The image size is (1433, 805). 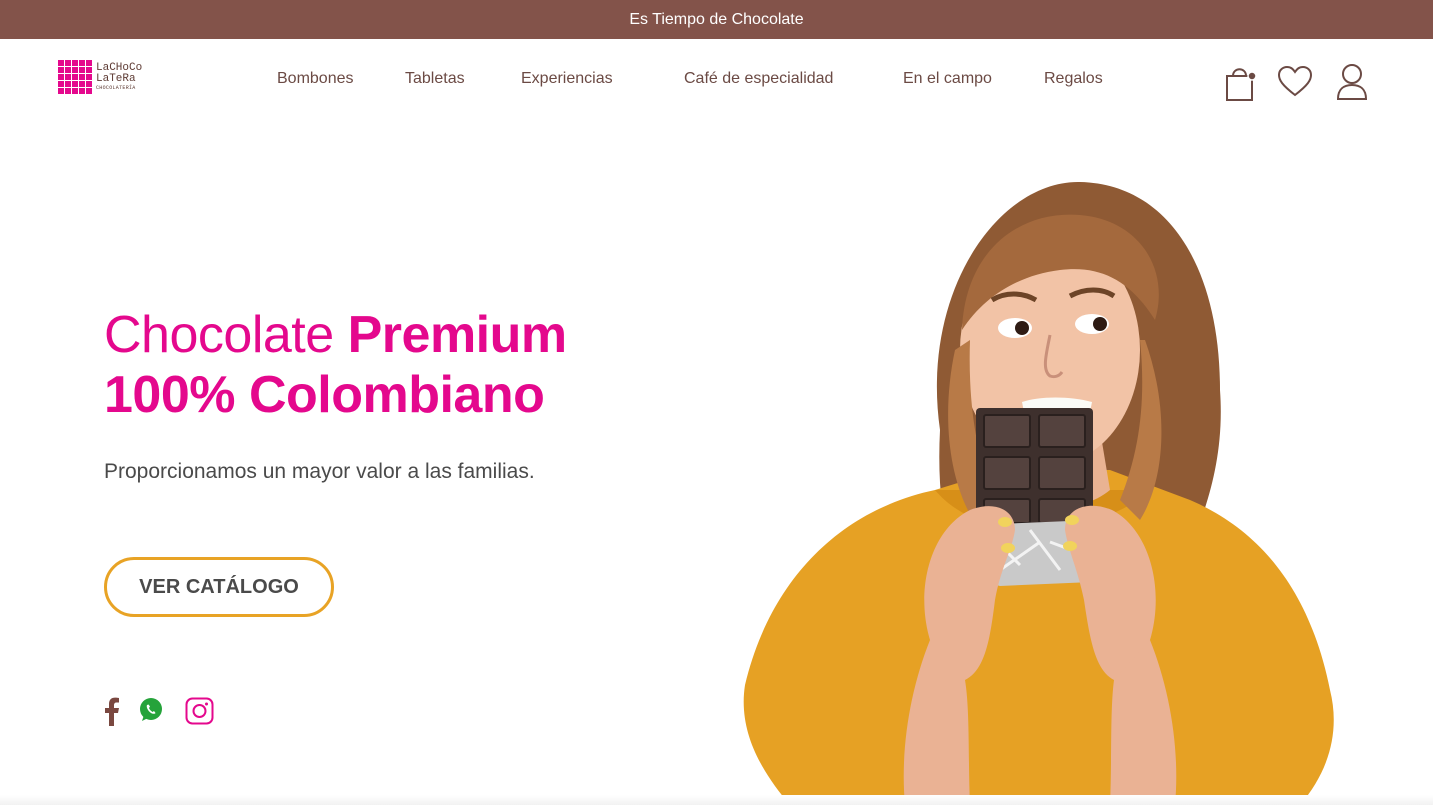 What do you see at coordinates (435, 79) in the screenshot?
I see `nav-item-tabletas: Tabletas` at bounding box center [435, 79].